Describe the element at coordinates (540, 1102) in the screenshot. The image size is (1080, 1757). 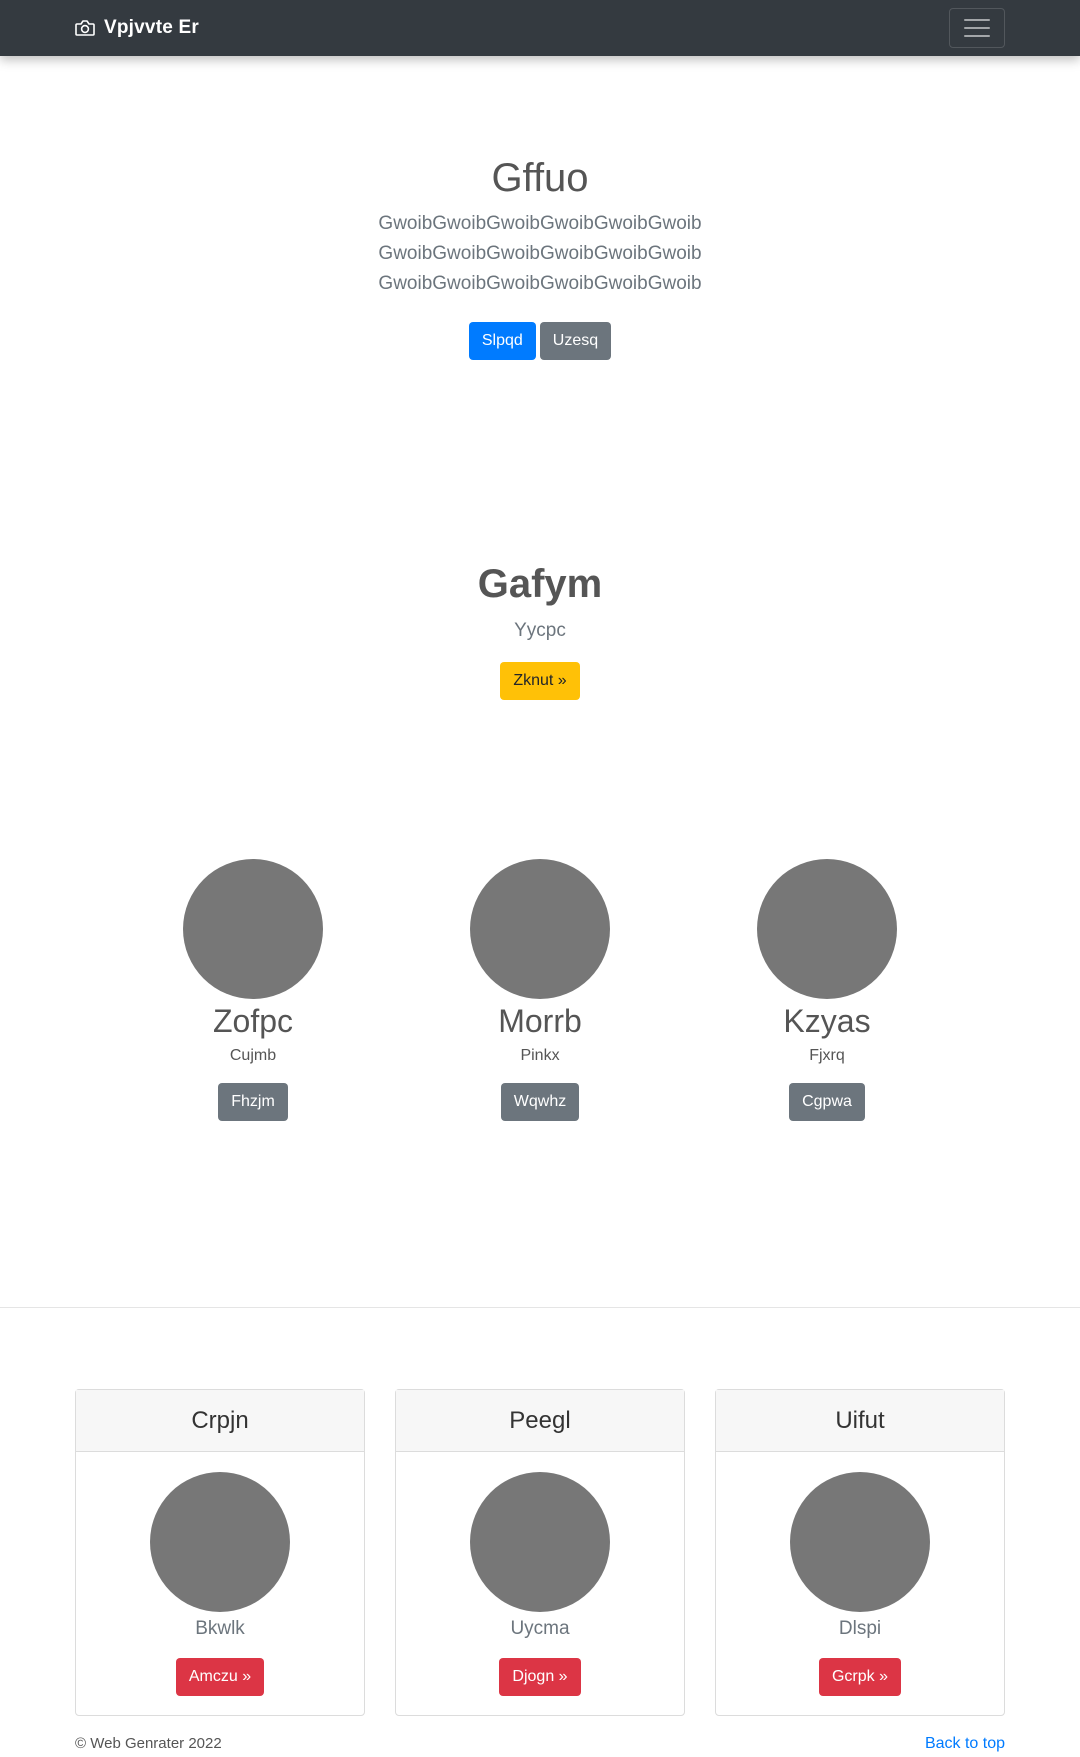
I see `person-button: Wqwhz` at that location.